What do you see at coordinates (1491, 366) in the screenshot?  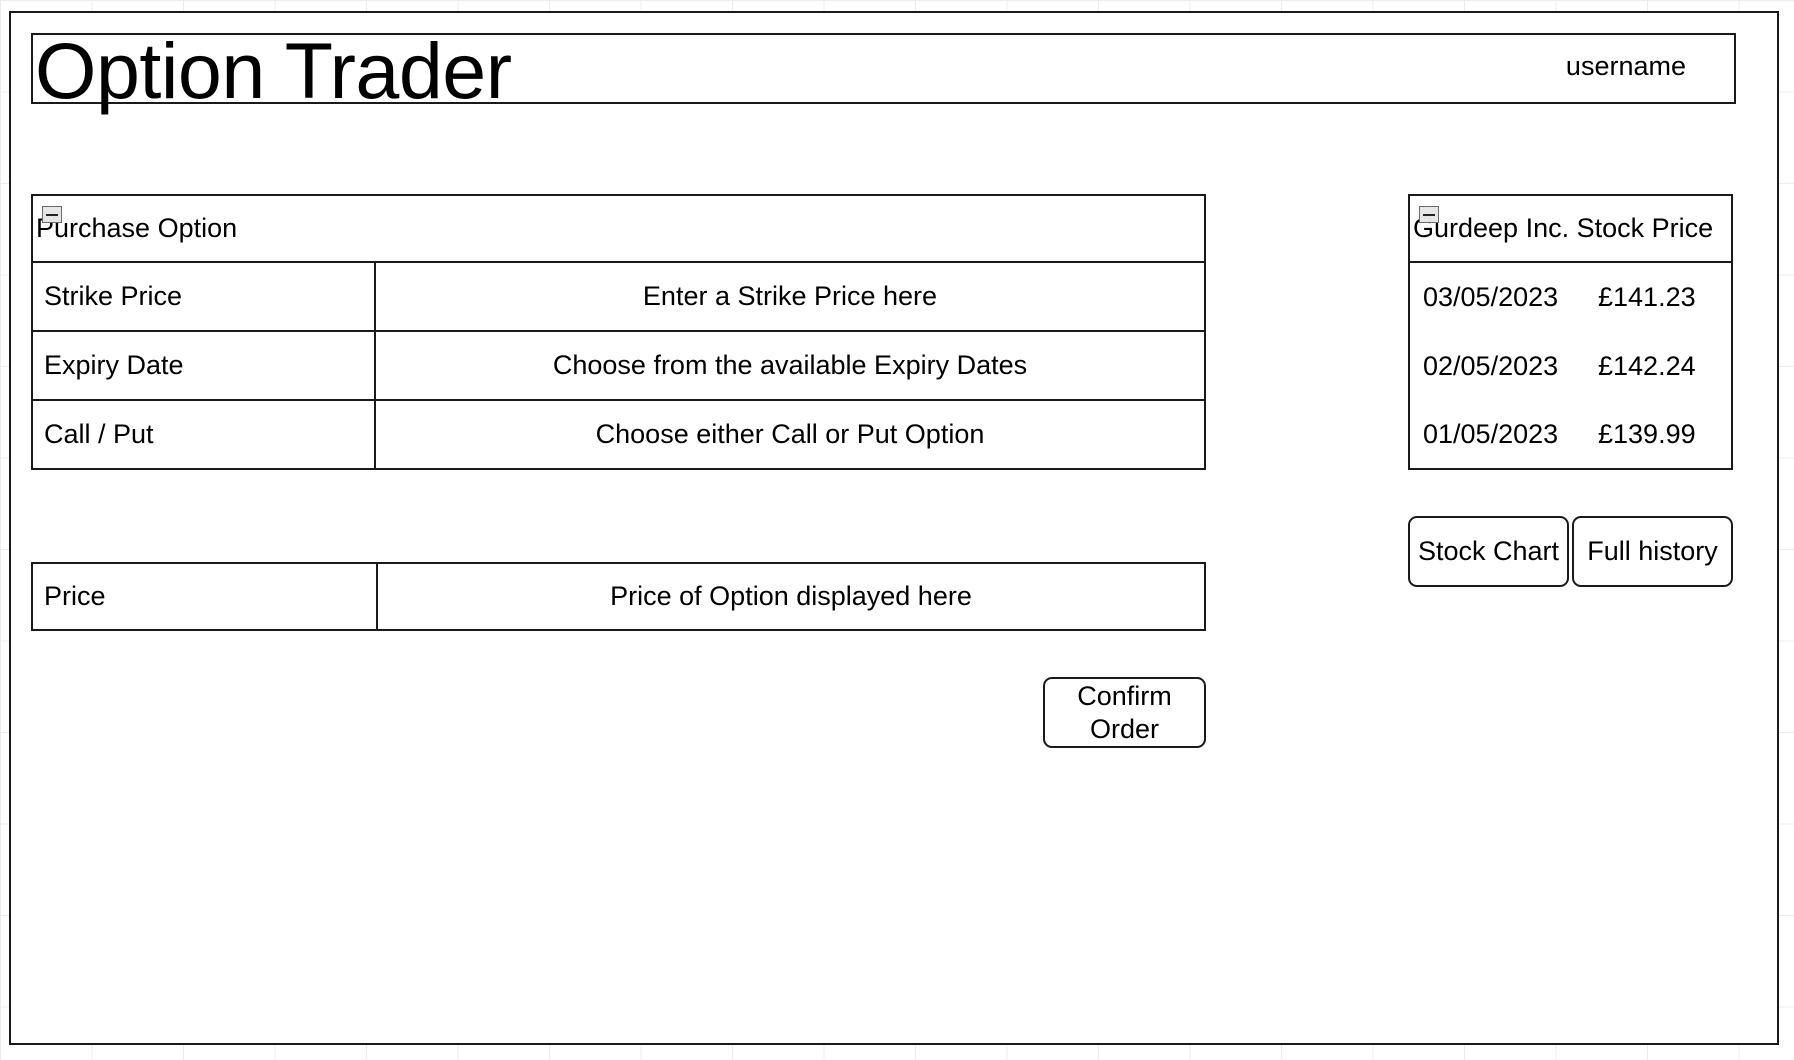 I see `stock-date: 02/05/2023` at bounding box center [1491, 366].